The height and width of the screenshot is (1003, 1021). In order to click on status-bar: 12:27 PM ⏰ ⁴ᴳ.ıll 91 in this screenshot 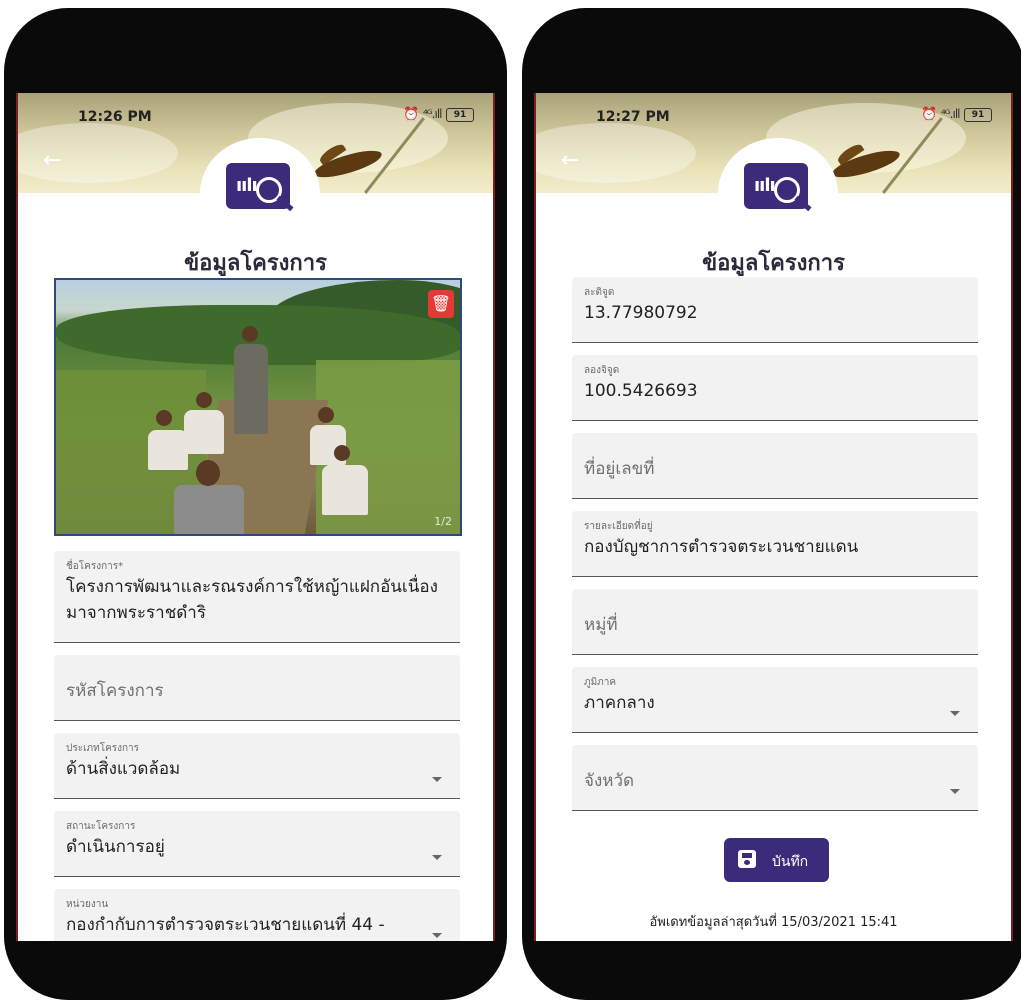, I will do `click(773, 115)`.